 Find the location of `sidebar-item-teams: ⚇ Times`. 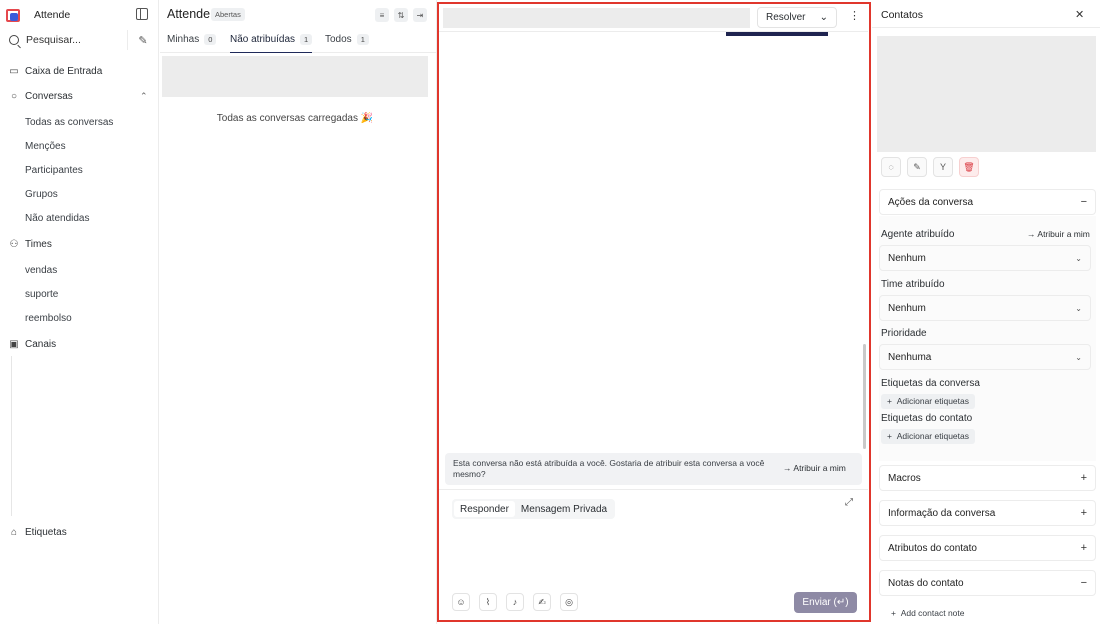

sidebar-item-teams: ⚇ Times is located at coordinates (30, 244).